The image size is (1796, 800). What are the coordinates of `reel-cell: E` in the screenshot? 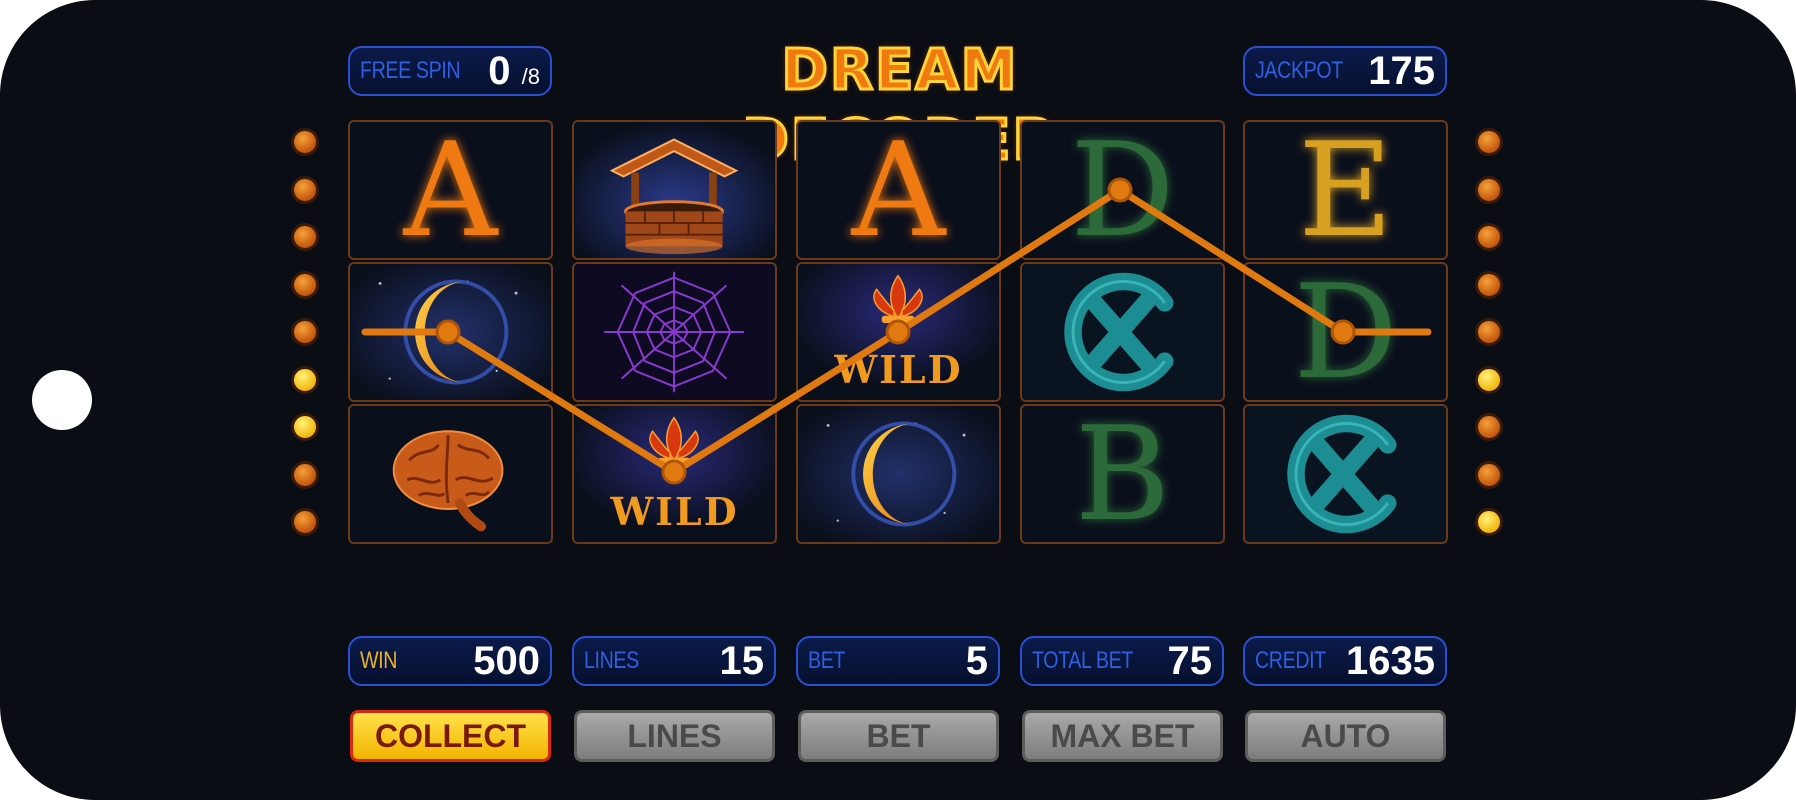 It's located at (1345, 190).